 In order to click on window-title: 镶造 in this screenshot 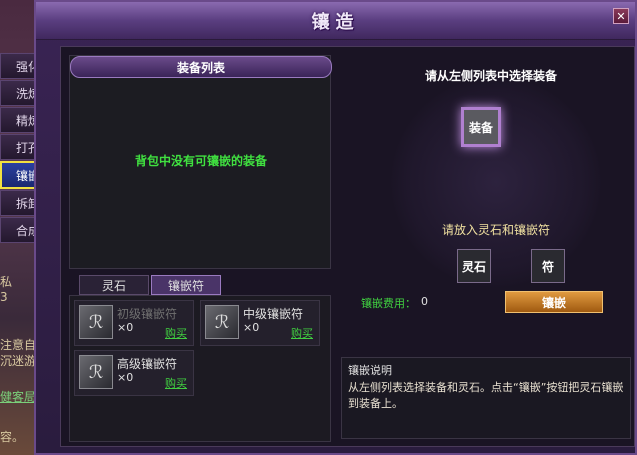, I will do `click(335, 22)`.